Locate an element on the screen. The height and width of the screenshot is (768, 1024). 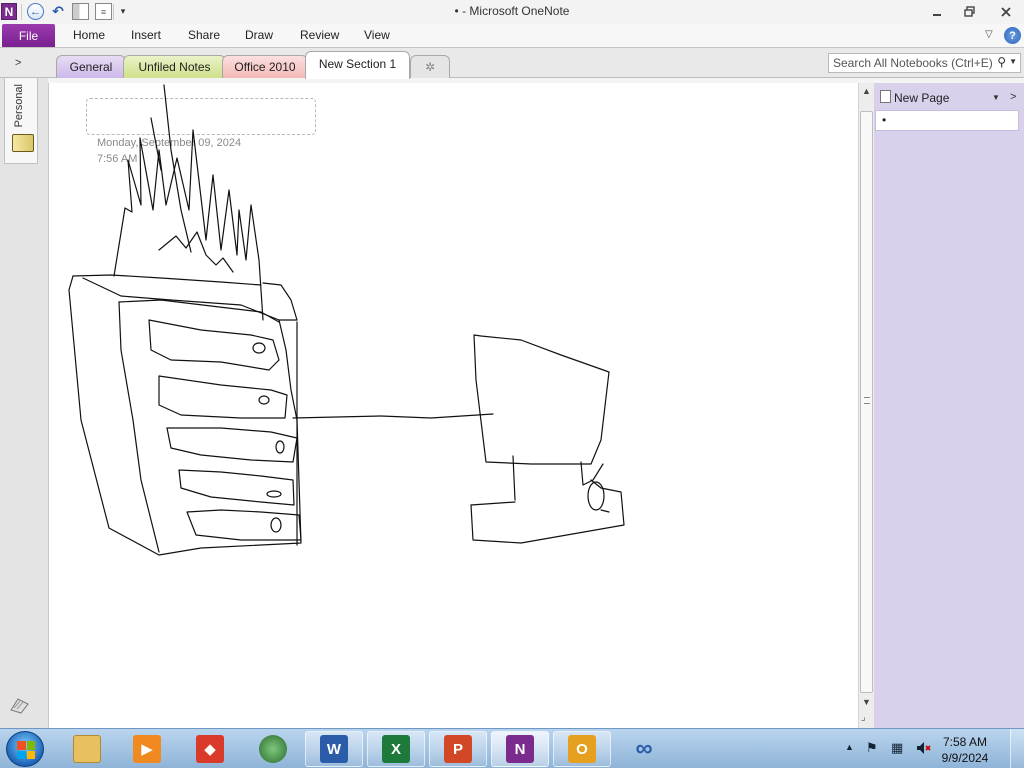
tab-share: Share is located at coordinates (204, 35).